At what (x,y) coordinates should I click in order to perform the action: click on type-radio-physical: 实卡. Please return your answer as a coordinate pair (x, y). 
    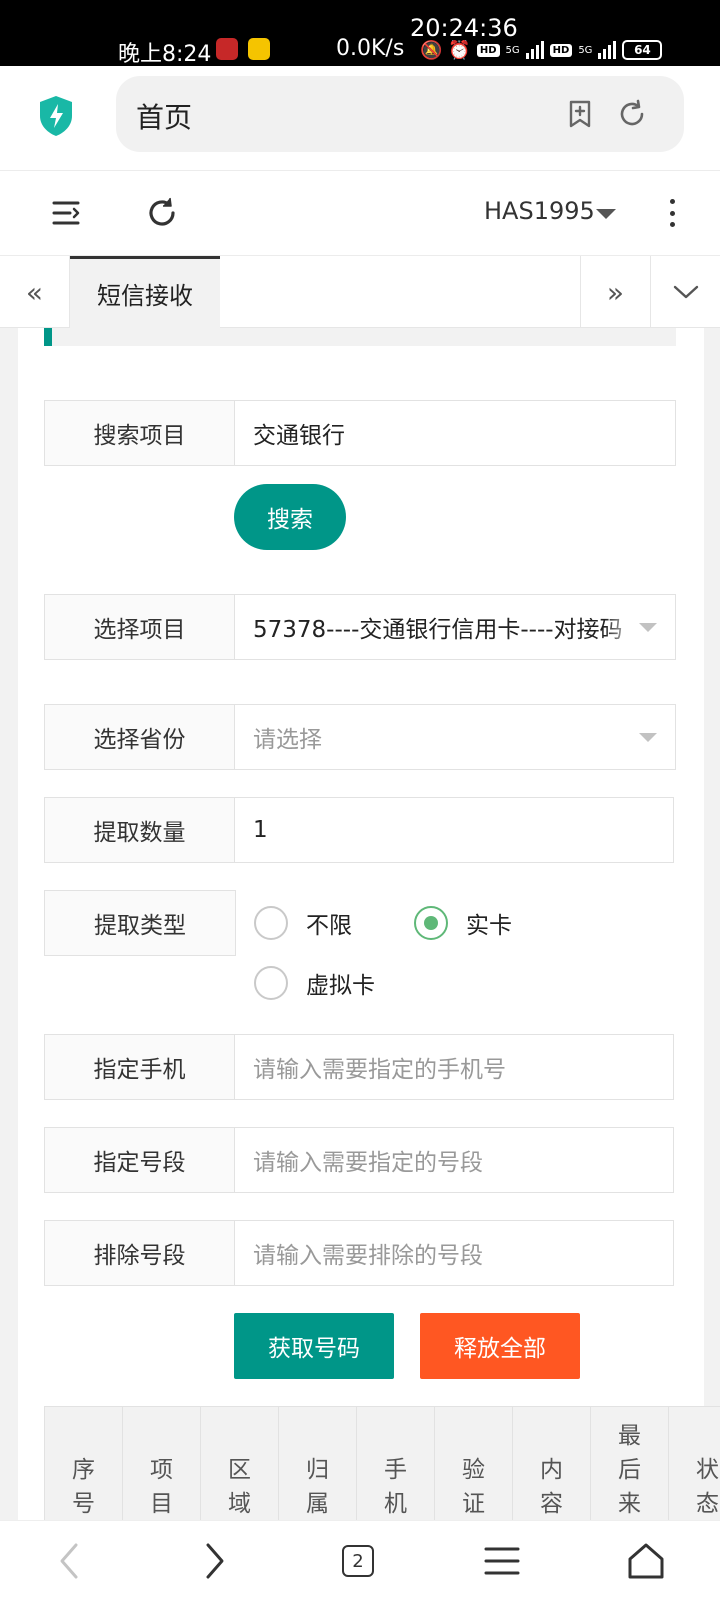
    Looking at the image, I should click on (463, 923).